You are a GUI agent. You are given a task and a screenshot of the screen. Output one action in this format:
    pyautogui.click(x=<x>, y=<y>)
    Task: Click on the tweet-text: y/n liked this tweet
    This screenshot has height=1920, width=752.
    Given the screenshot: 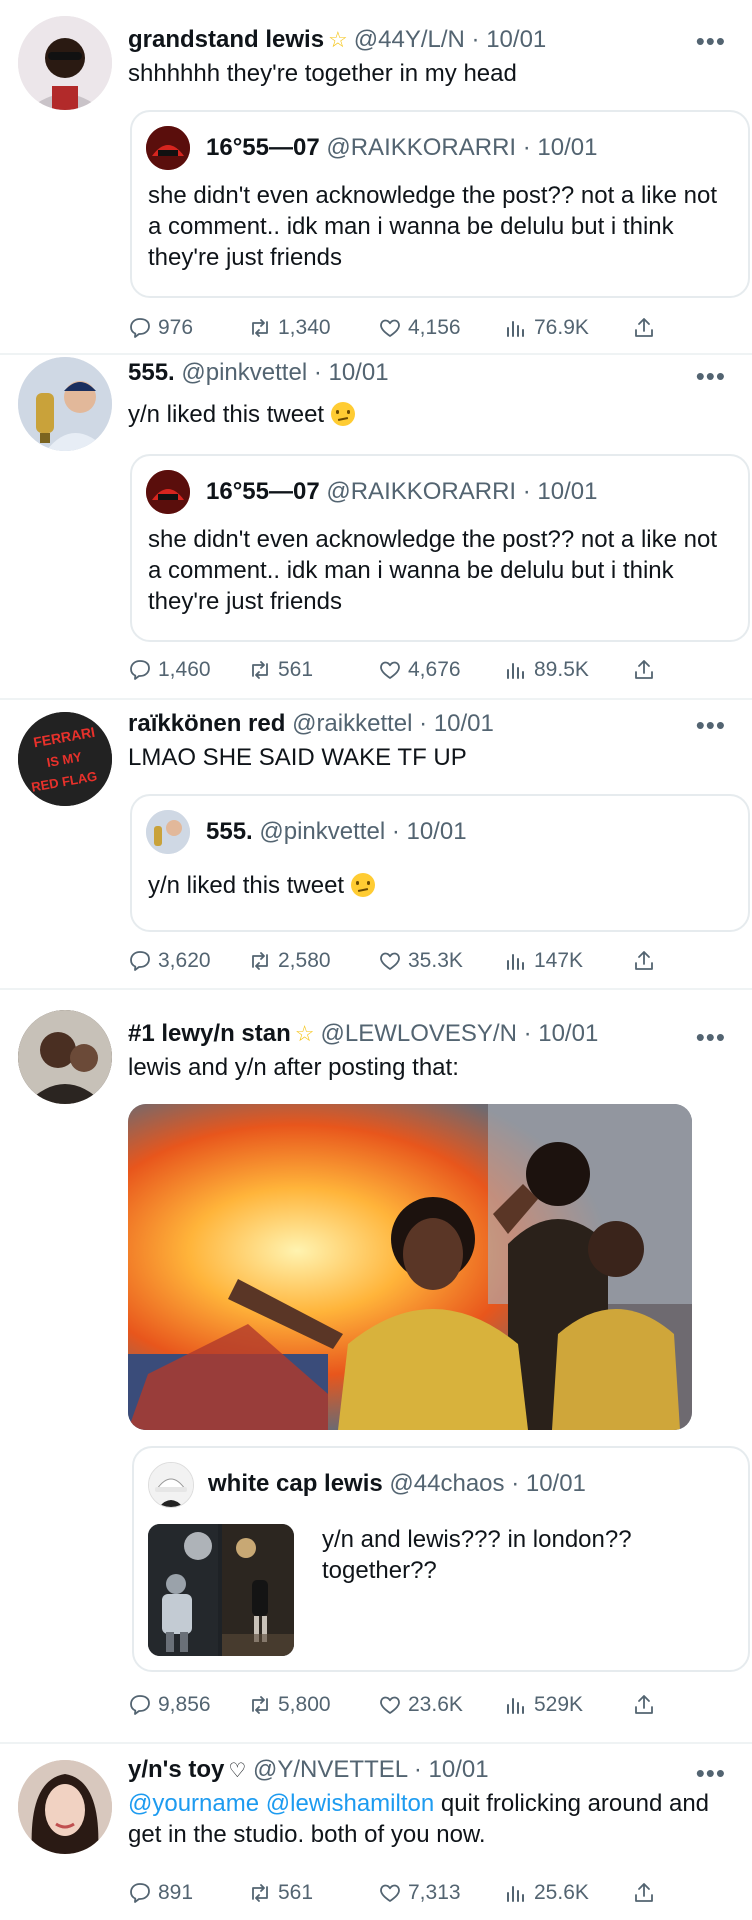 What is the action you would take?
    pyautogui.click(x=428, y=414)
    